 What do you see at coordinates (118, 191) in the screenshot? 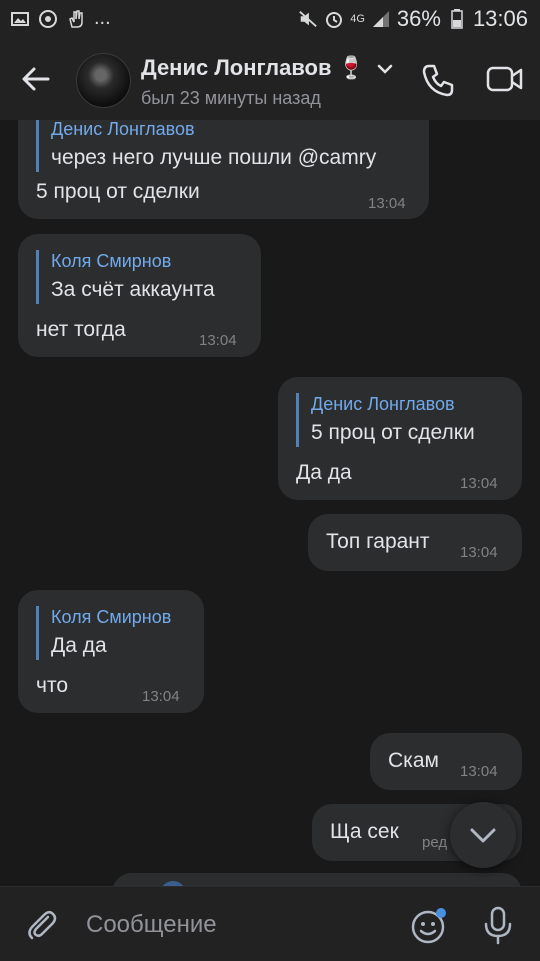
I see `message-text: 5 проц от сделки` at bounding box center [118, 191].